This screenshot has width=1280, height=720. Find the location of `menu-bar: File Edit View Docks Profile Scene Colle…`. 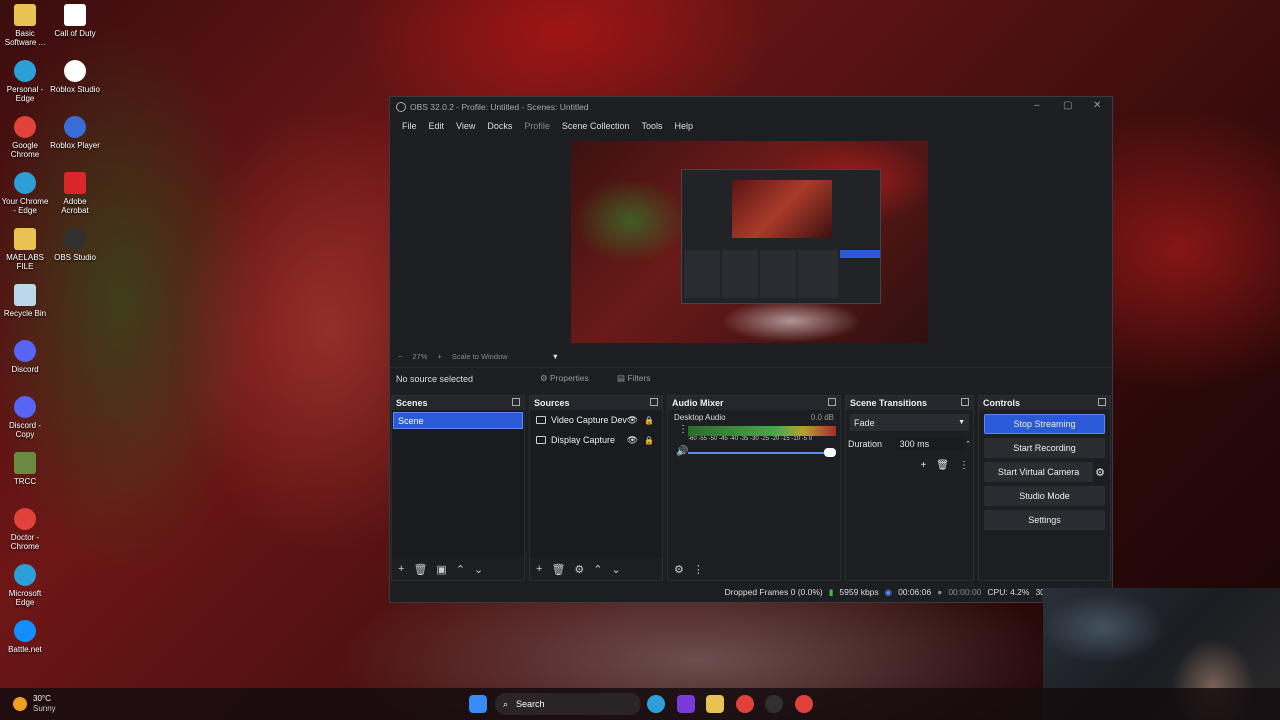

menu-bar: File Edit View Docks Profile Scene Colle… is located at coordinates (751, 126).